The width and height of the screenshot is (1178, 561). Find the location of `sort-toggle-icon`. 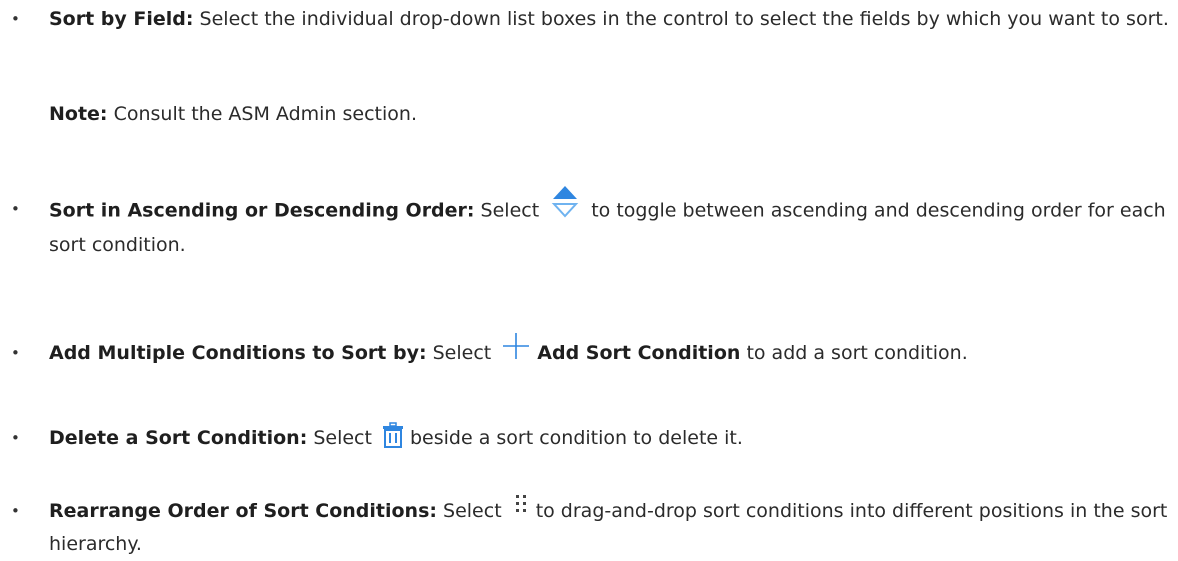

sort-toggle-icon is located at coordinates (565, 201).